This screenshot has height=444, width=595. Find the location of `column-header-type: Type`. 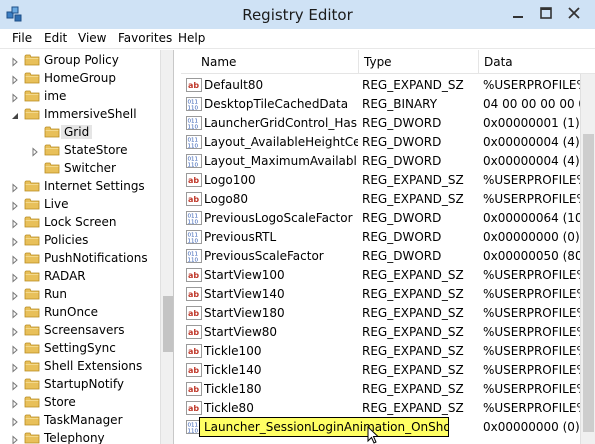

column-header-type: Type is located at coordinates (378, 62).